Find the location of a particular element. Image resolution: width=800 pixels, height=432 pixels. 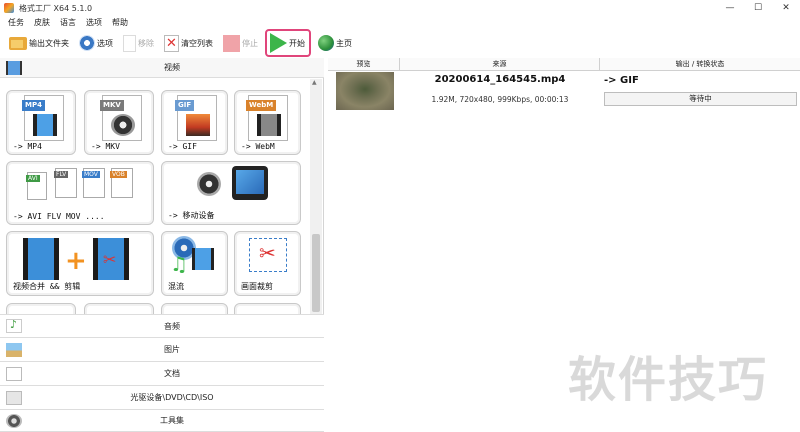

source-filename: 20200614_164545.mp4 is located at coordinates (500, 79).